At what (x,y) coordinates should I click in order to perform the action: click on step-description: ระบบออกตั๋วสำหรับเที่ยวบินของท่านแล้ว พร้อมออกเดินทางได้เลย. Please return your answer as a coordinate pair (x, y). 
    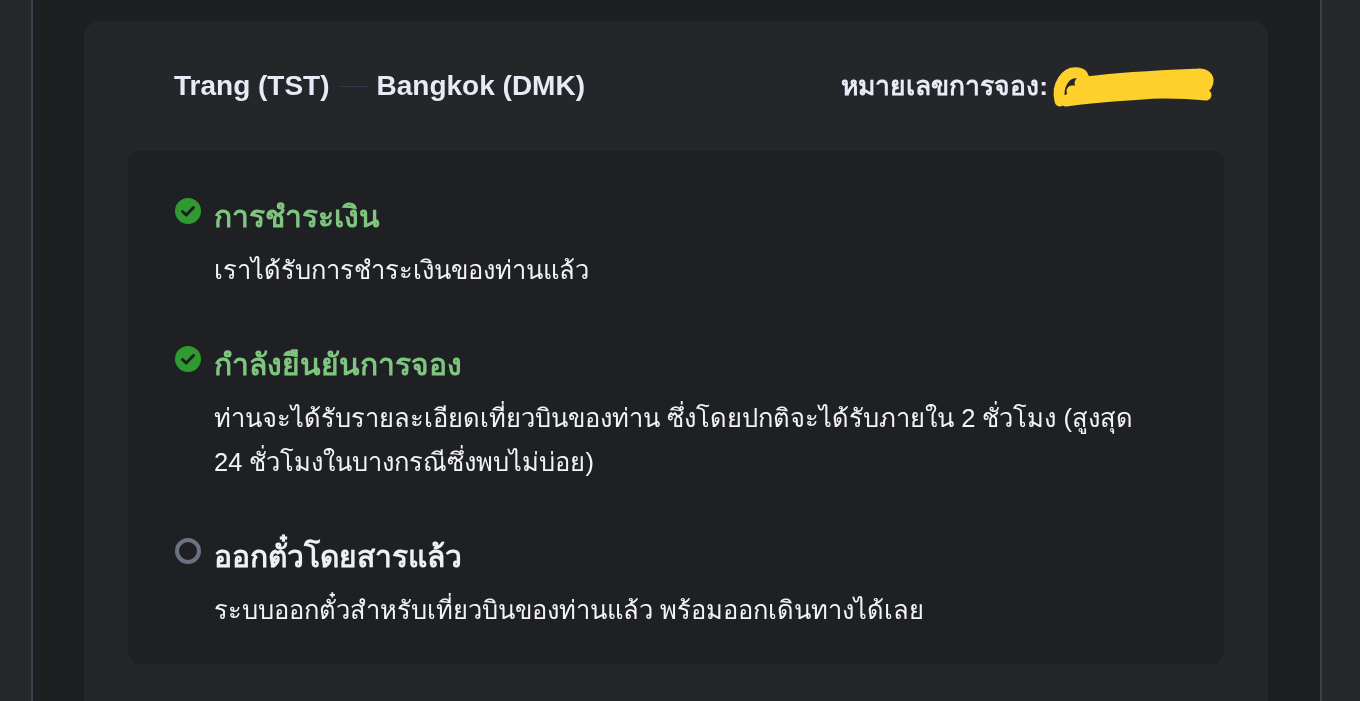
    Looking at the image, I should click on (569, 610).